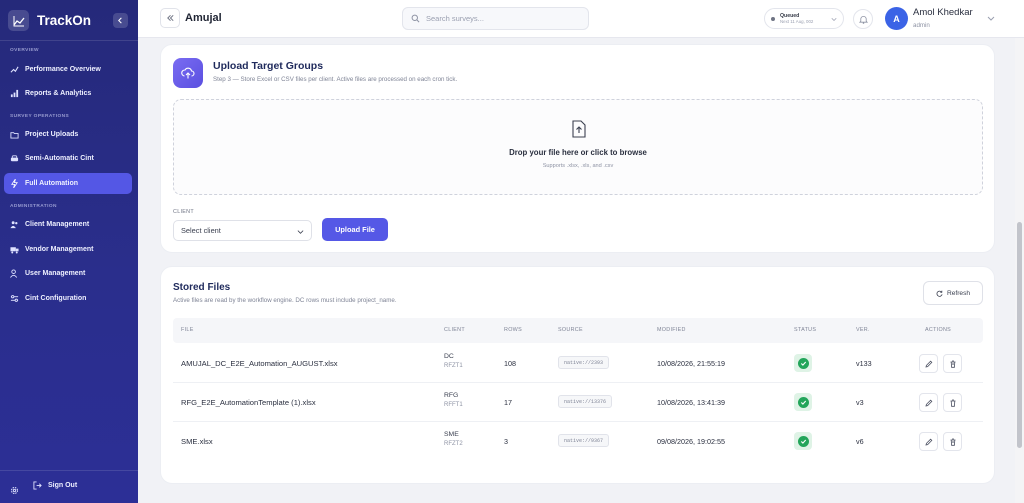  Describe the element at coordinates (921, 25) in the screenshot. I see `user-role: admin` at that location.